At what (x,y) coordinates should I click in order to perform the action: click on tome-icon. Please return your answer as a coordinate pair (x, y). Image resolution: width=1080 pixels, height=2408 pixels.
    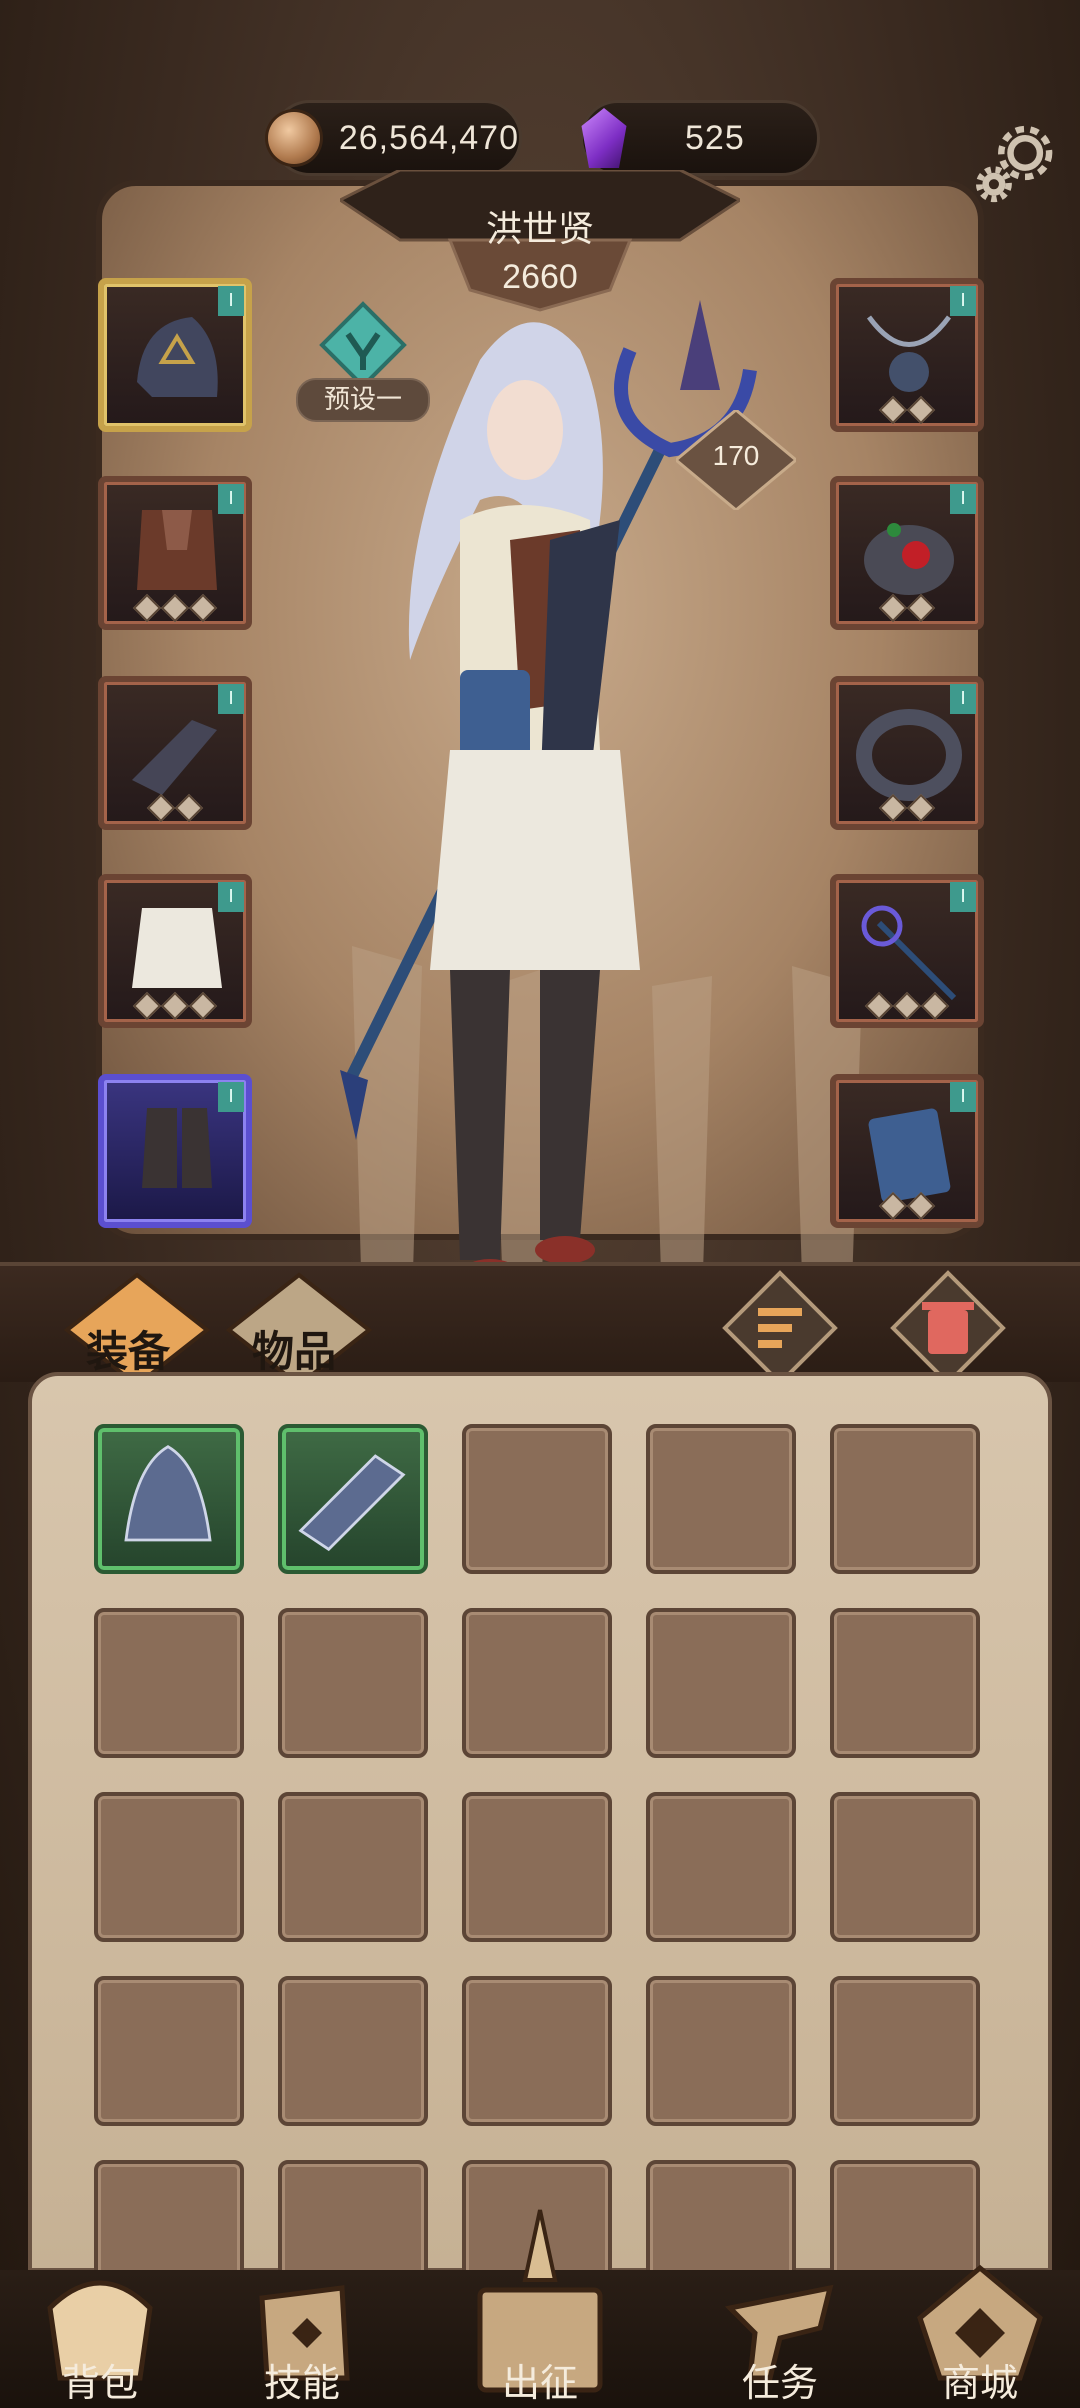
    Looking at the image, I should click on (909, 1155).